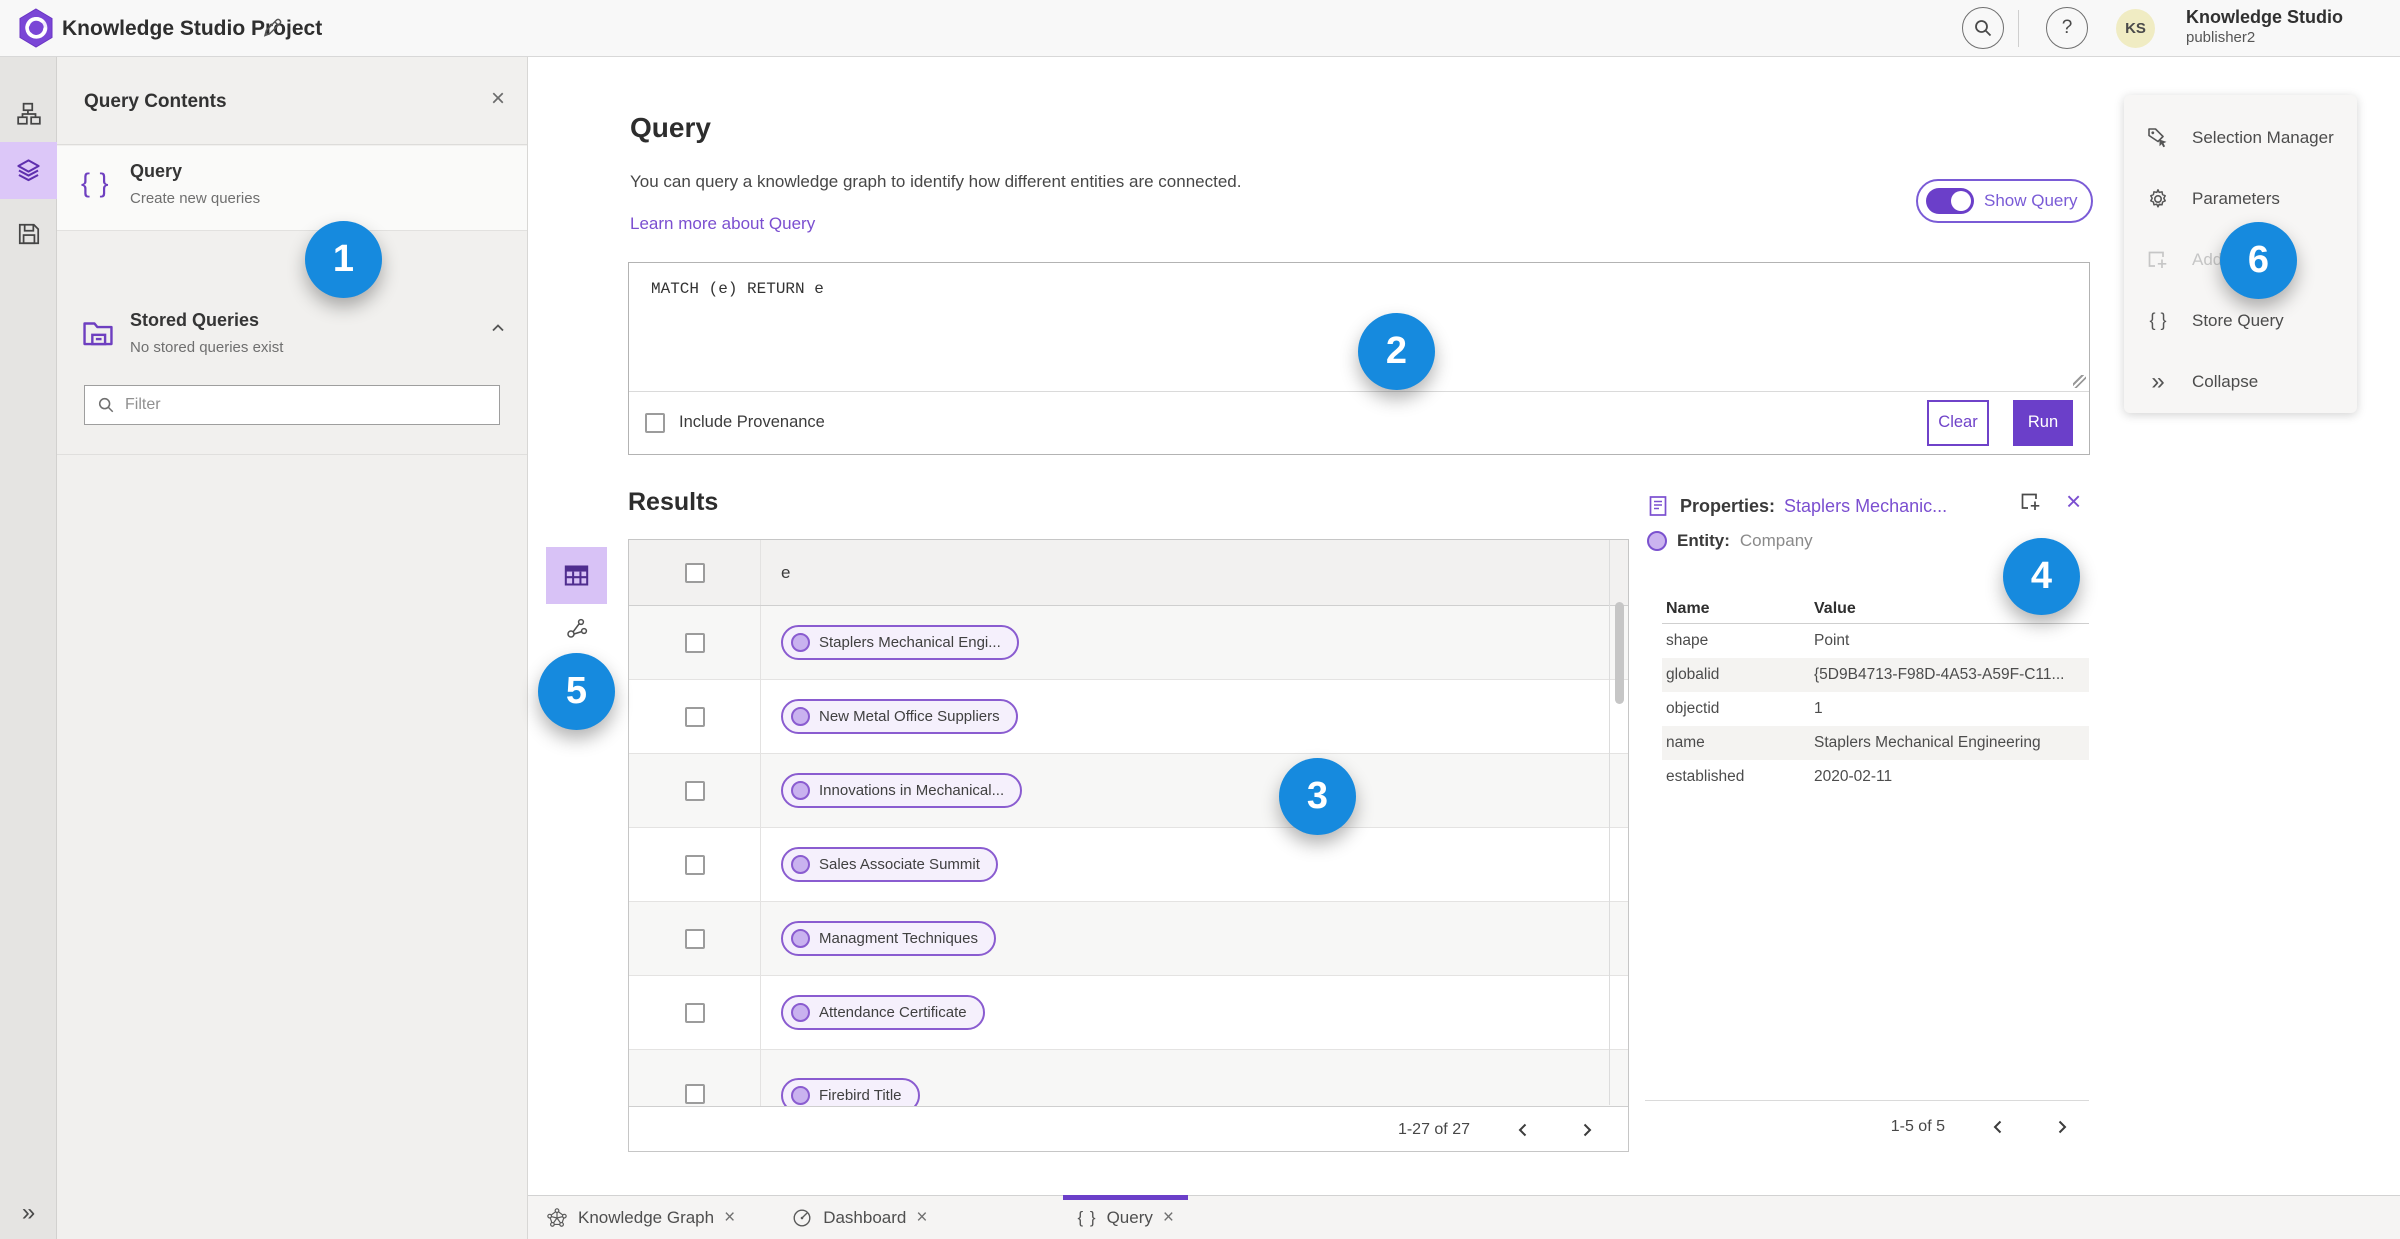 The height and width of the screenshot is (1239, 2400). I want to click on chevron-up-icon, so click(498, 328).